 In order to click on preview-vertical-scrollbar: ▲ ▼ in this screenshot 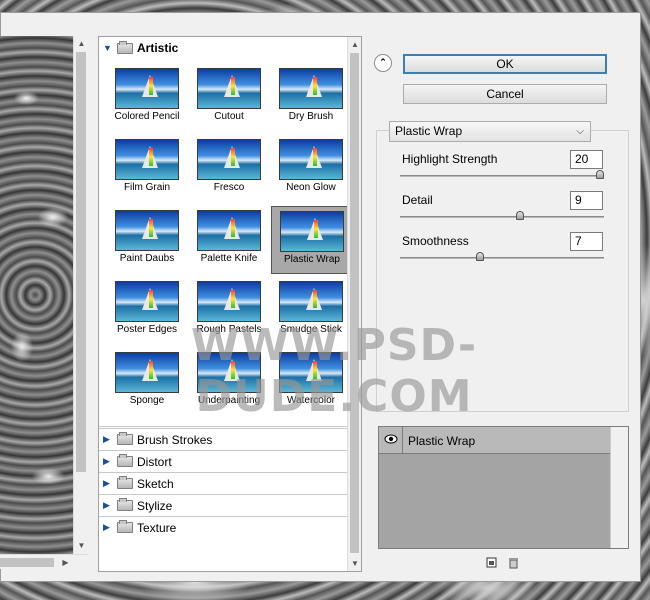, I will do `click(80, 295)`.